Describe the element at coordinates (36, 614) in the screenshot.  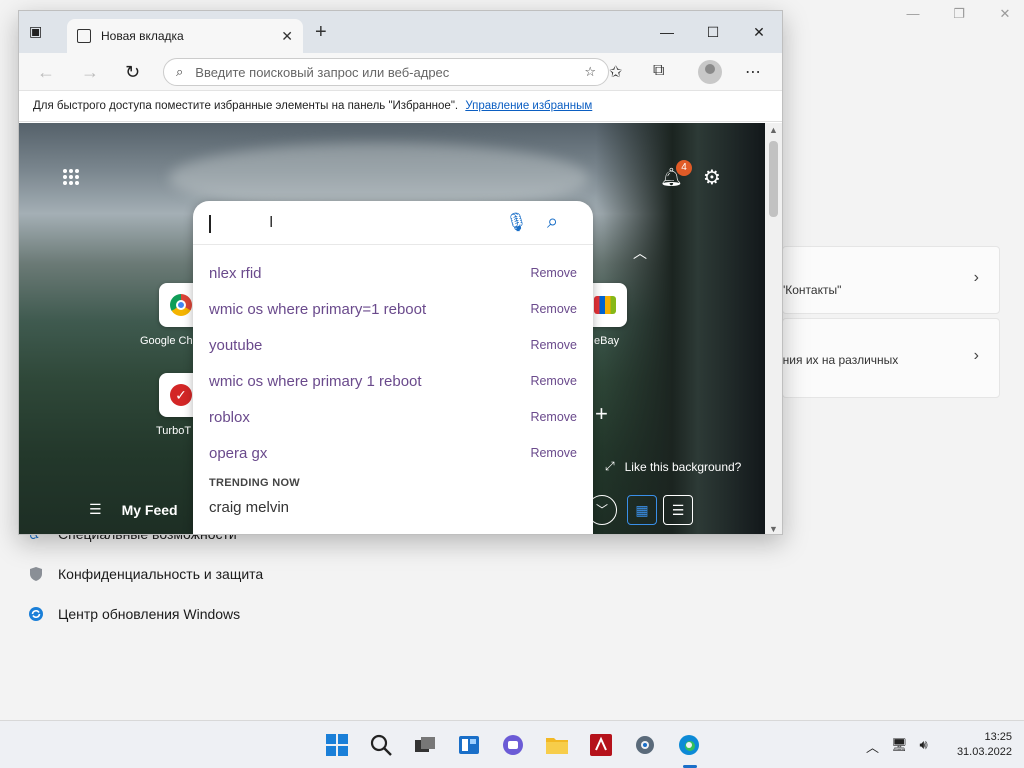
I see `update-icon` at that location.